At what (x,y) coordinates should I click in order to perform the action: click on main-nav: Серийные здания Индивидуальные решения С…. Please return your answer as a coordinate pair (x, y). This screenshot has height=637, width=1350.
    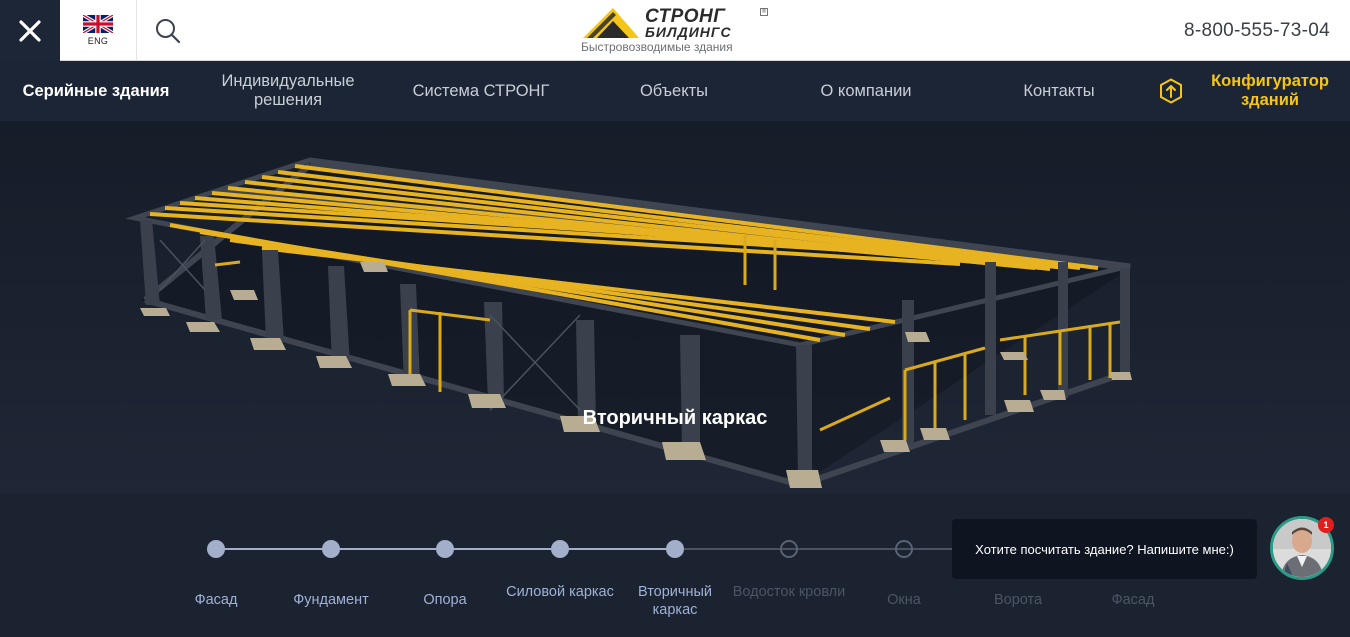
    Looking at the image, I should click on (675, 91).